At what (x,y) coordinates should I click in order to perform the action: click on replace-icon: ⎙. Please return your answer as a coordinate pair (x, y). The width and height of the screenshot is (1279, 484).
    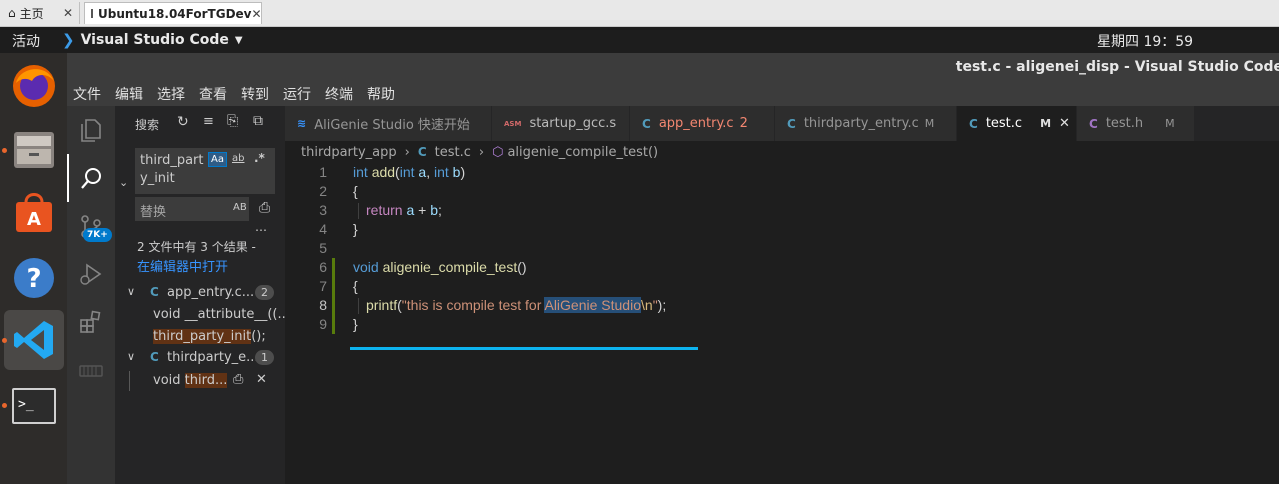
    Looking at the image, I should click on (238, 379).